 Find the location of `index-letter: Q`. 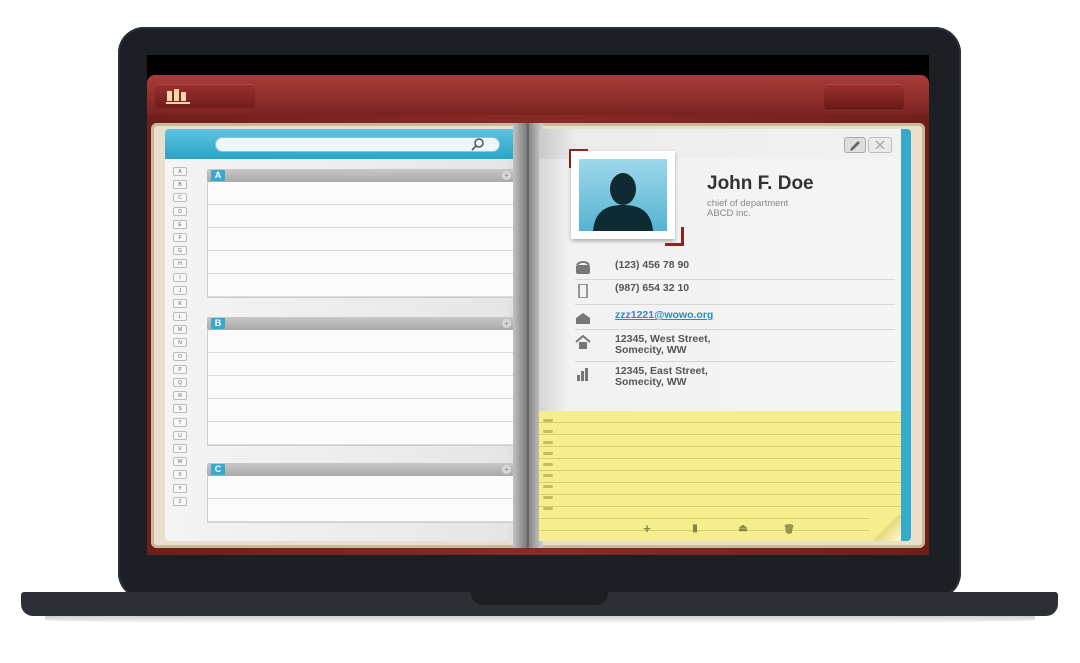

index-letter: Q is located at coordinates (180, 382).